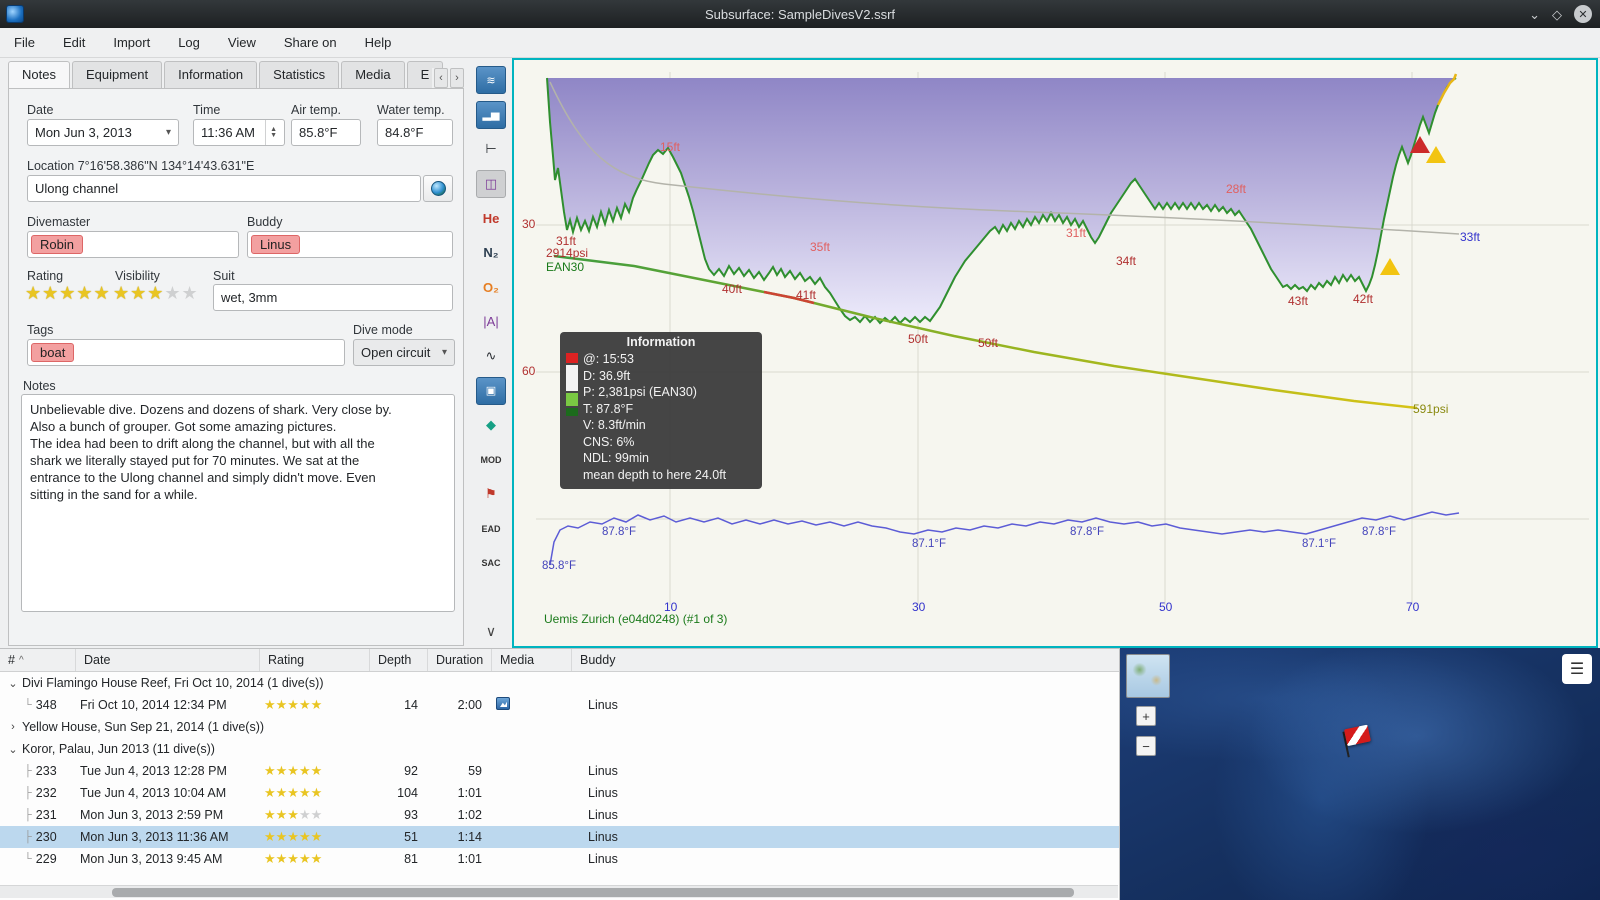  I want to click on ruler-icon: ⊢, so click(491, 149).